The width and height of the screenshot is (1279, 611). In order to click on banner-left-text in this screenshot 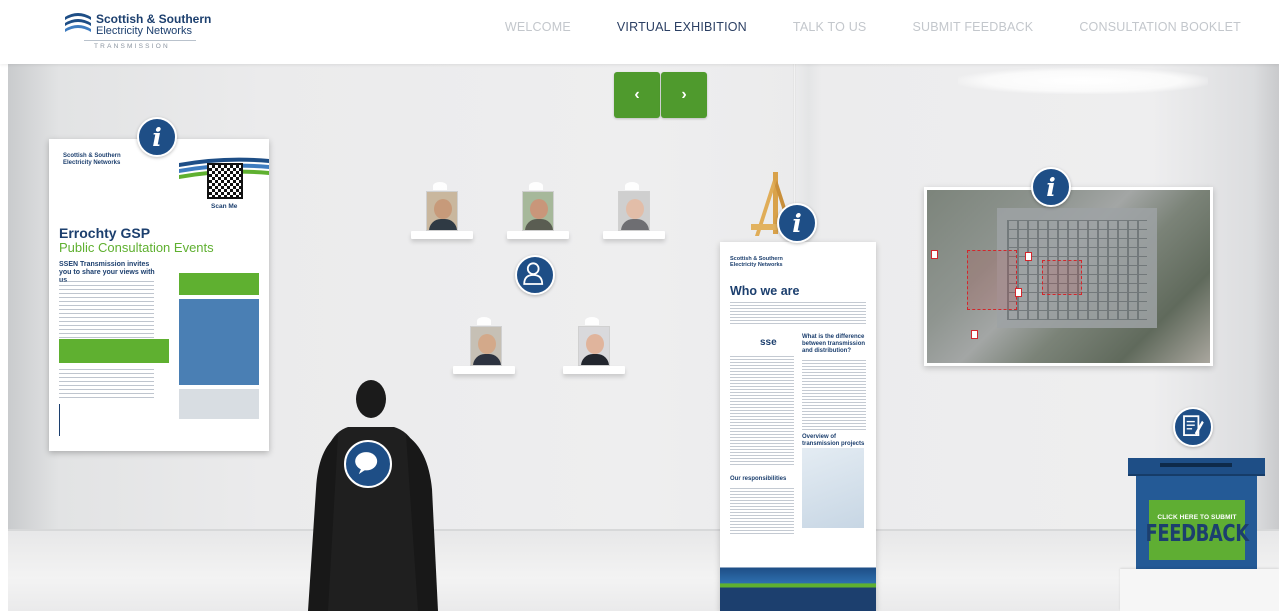, I will do `click(762, 411)`.